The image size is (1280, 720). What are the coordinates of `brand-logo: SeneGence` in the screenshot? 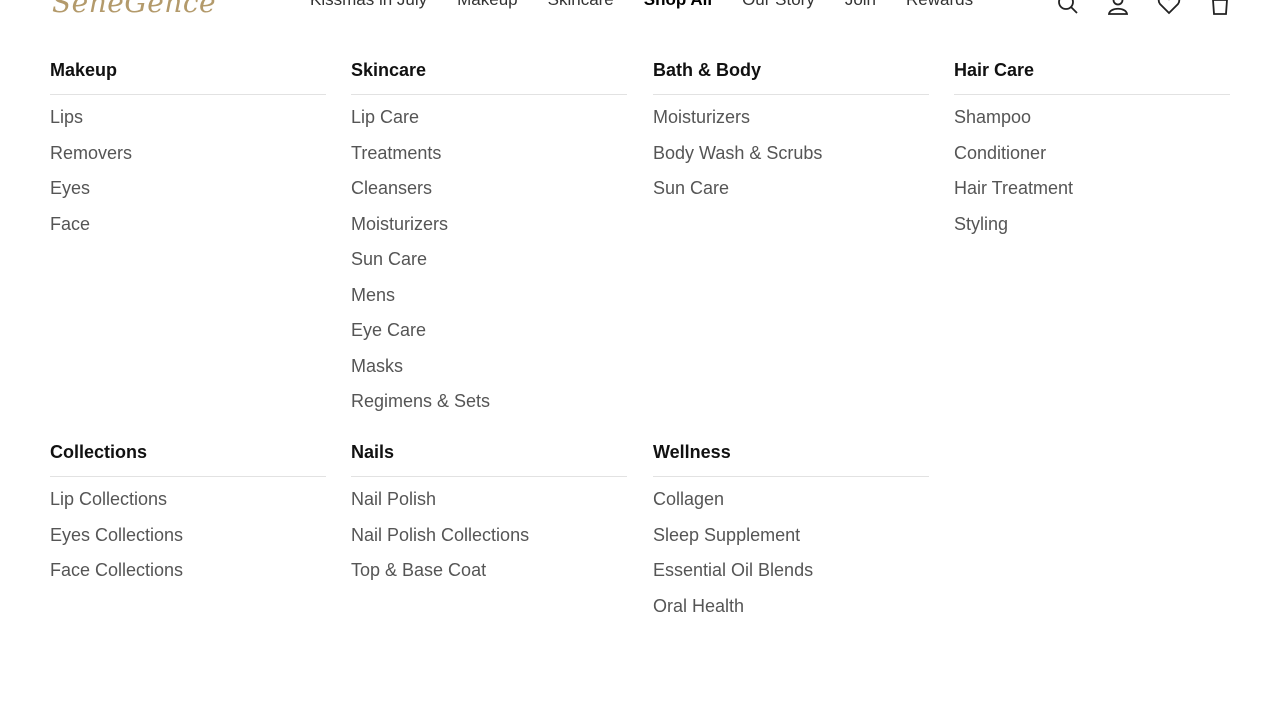 It's located at (134, 9).